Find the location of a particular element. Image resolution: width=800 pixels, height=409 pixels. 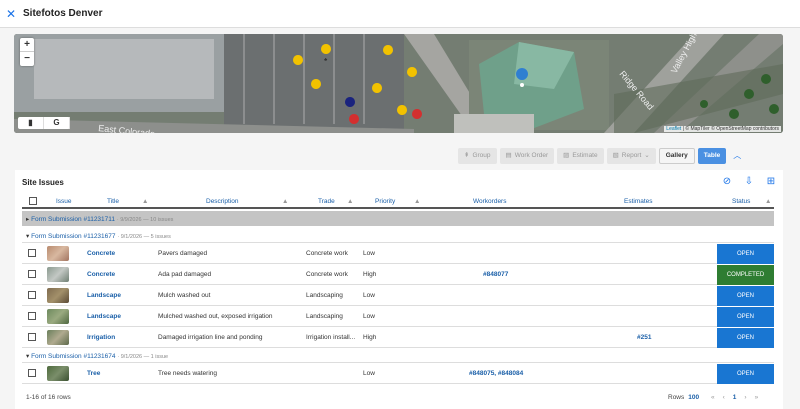

leaflet-link: Leaflet is located at coordinates (673, 129).